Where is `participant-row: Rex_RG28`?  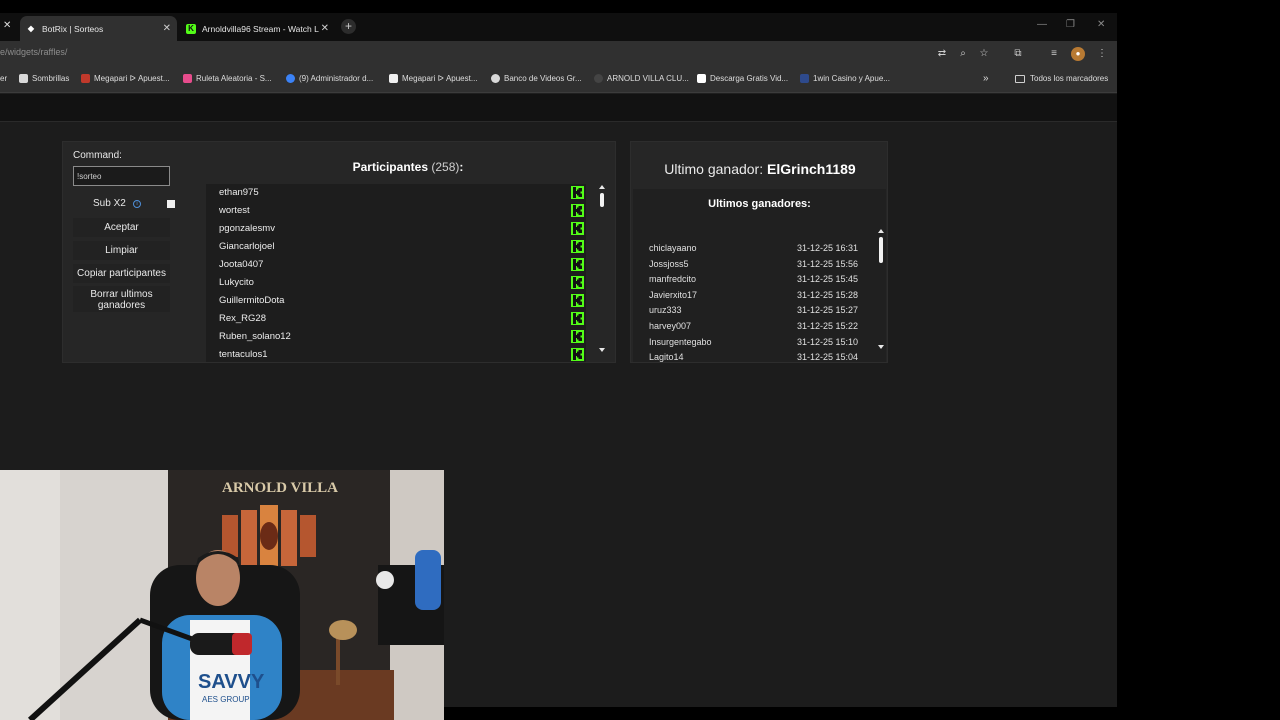 participant-row: Rex_RG28 is located at coordinates (396, 319).